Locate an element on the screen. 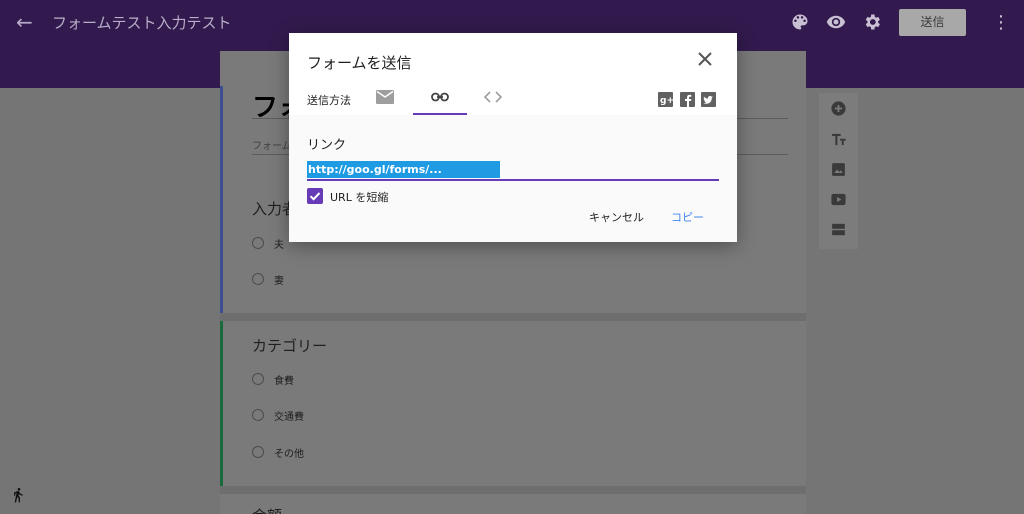  shorten-url-checkbox is located at coordinates (315, 196).